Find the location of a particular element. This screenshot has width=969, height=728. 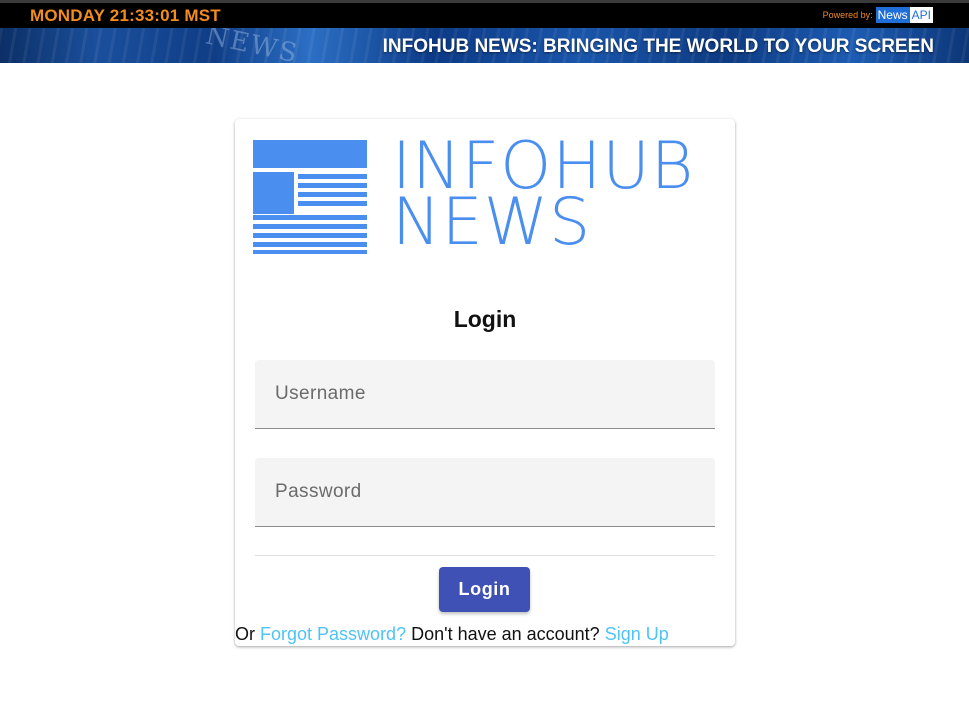

no-account-text: Don't have an account? is located at coordinates (505, 634).